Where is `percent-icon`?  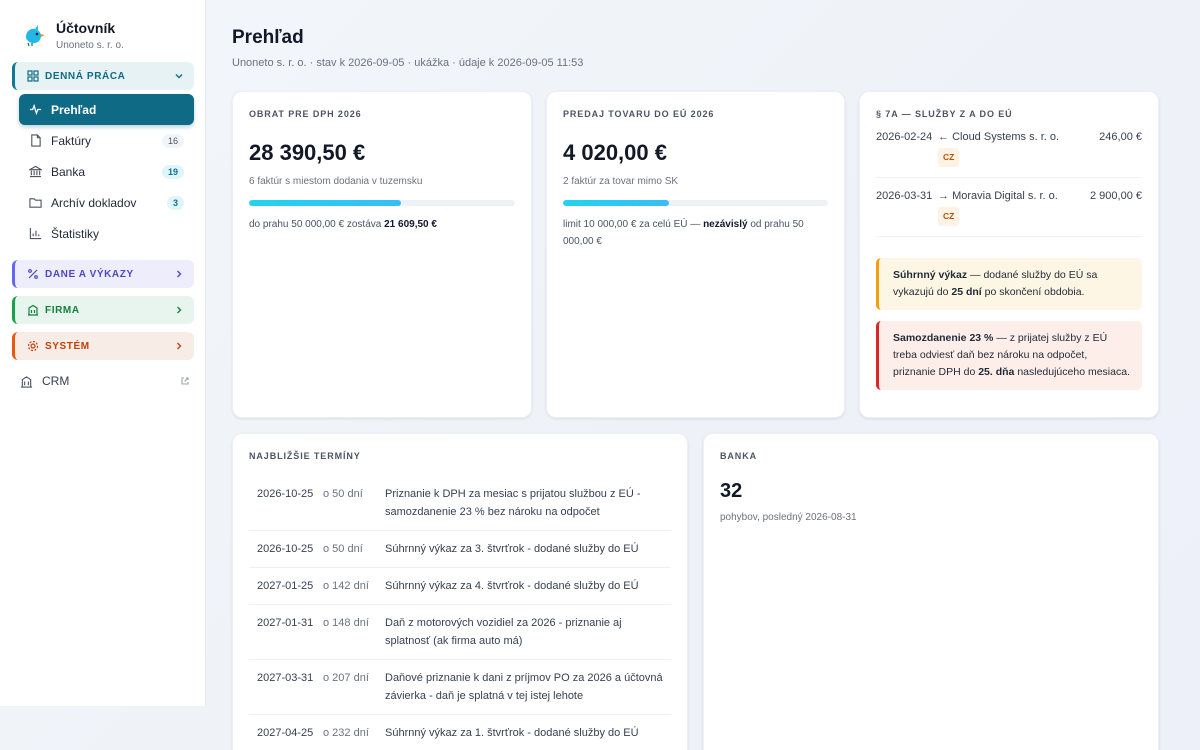 percent-icon is located at coordinates (33, 274).